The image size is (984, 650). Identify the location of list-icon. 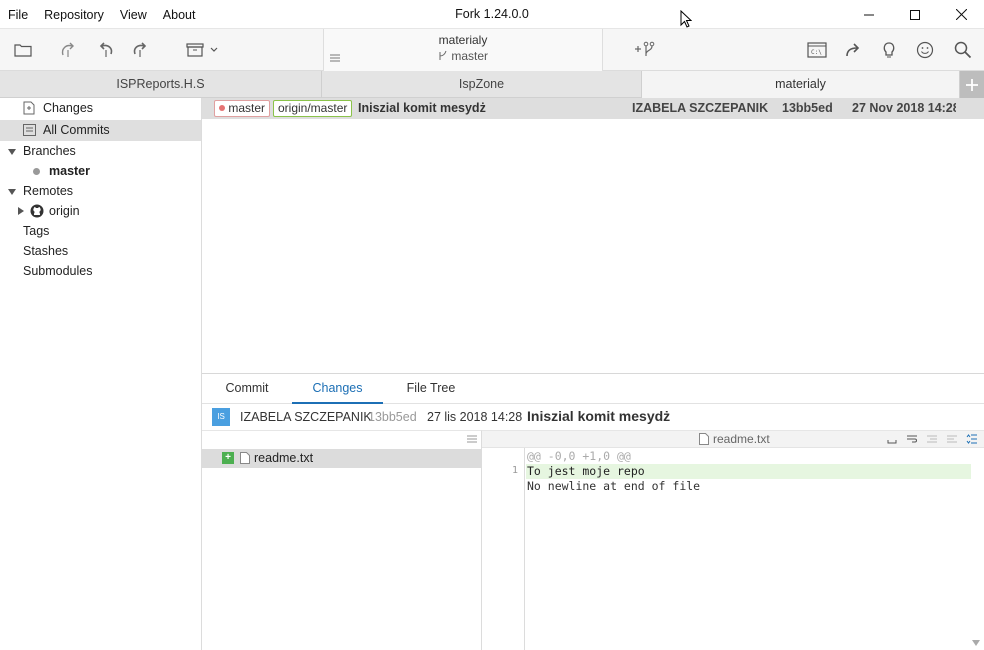
(335, 58).